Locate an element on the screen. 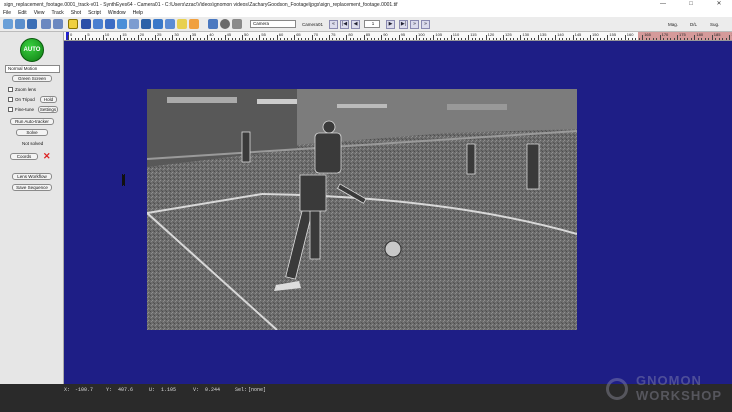 The width and height of the screenshot is (732, 412). frame-field: 1 is located at coordinates (372, 24).